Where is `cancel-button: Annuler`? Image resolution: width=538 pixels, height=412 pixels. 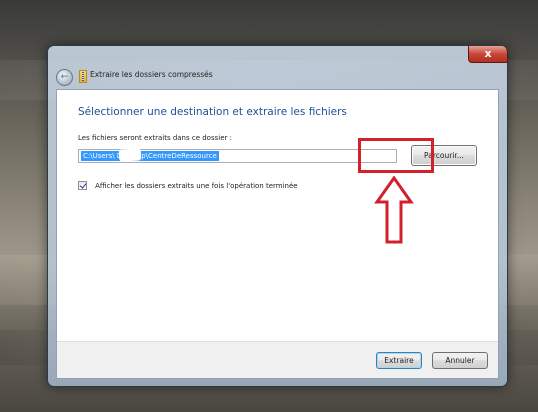
cancel-button: Annuler is located at coordinates (460, 360).